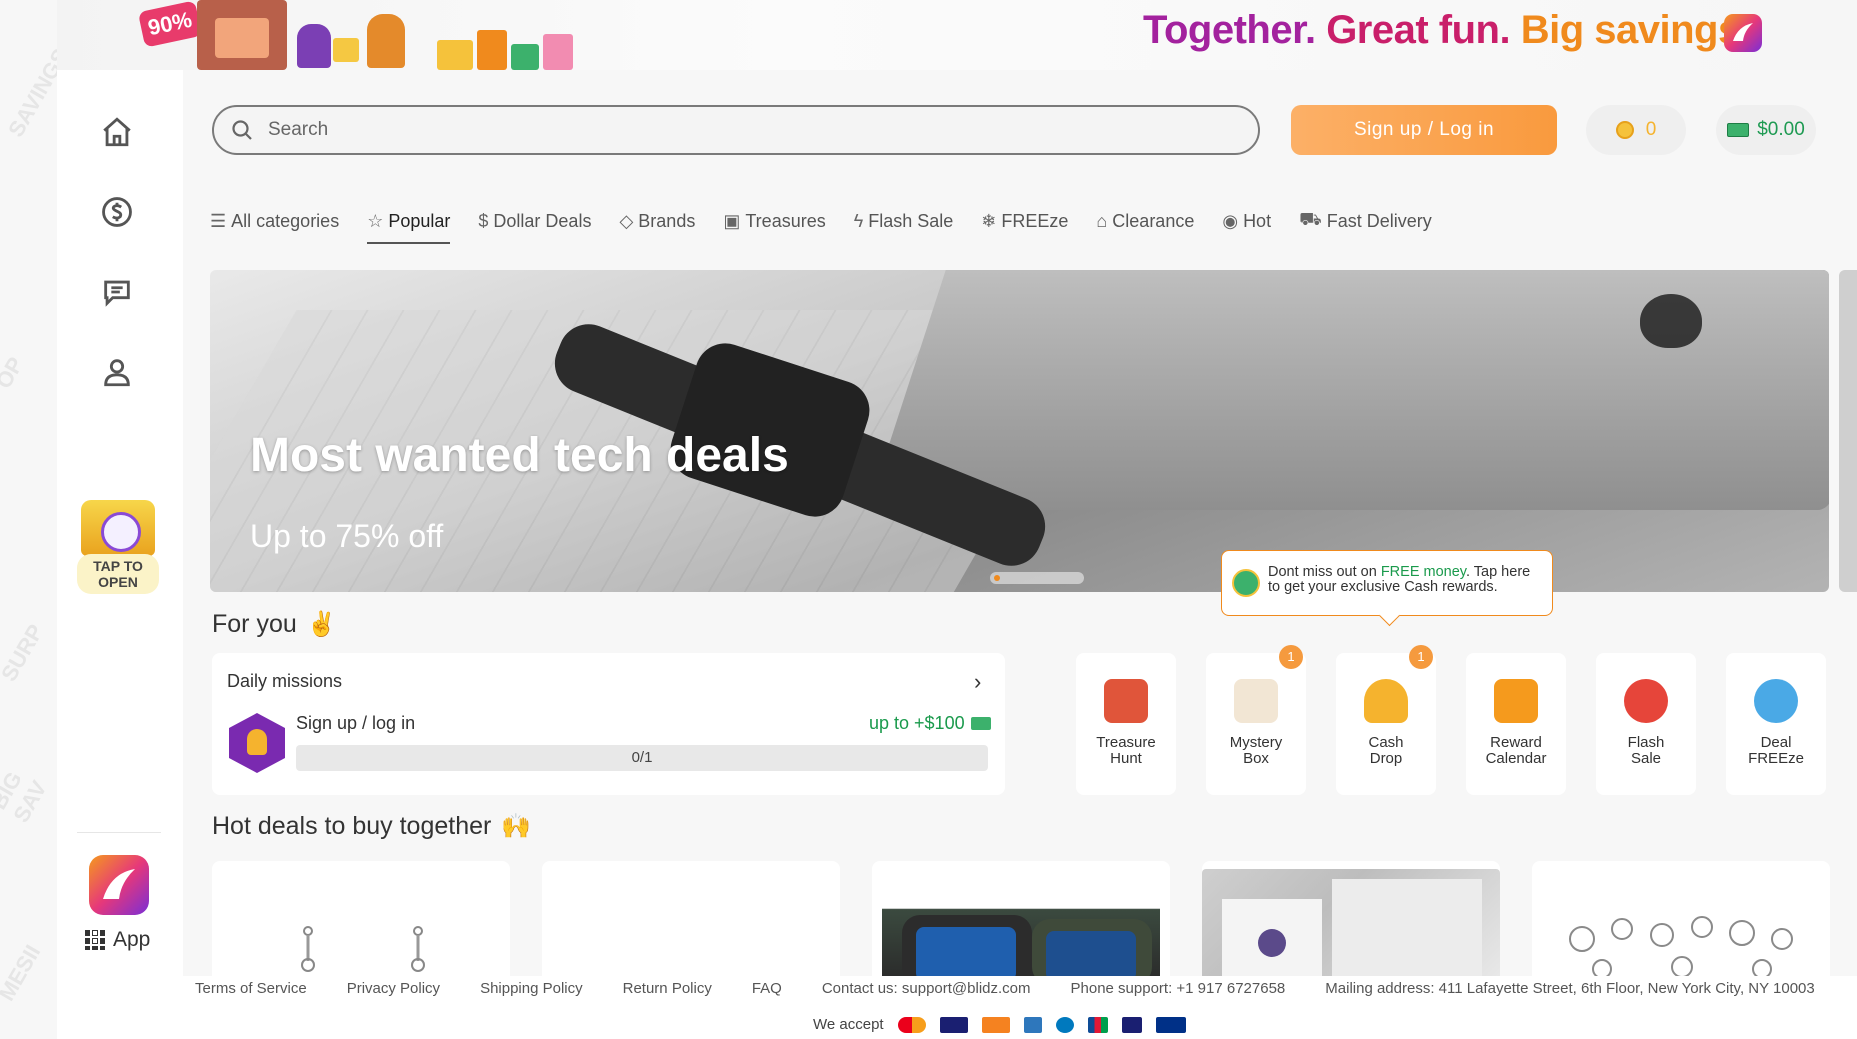 This screenshot has width=1857, height=1039. Describe the element at coordinates (1671, 321) in the screenshot. I see `apple-logo-icon` at that location.